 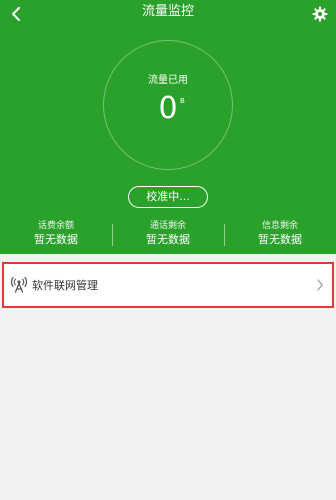 I want to click on settings-button, so click(x=320, y=14).